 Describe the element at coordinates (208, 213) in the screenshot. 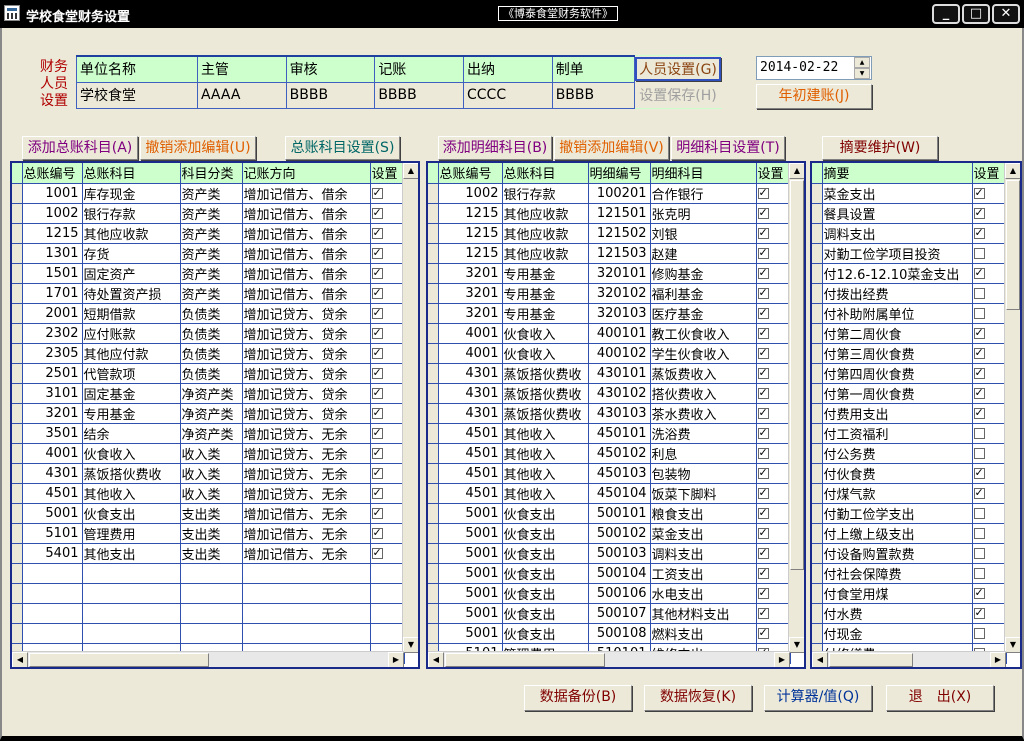

I see `table-row: 1002 银行存款 资产类 增加记借方、借余` at that location.